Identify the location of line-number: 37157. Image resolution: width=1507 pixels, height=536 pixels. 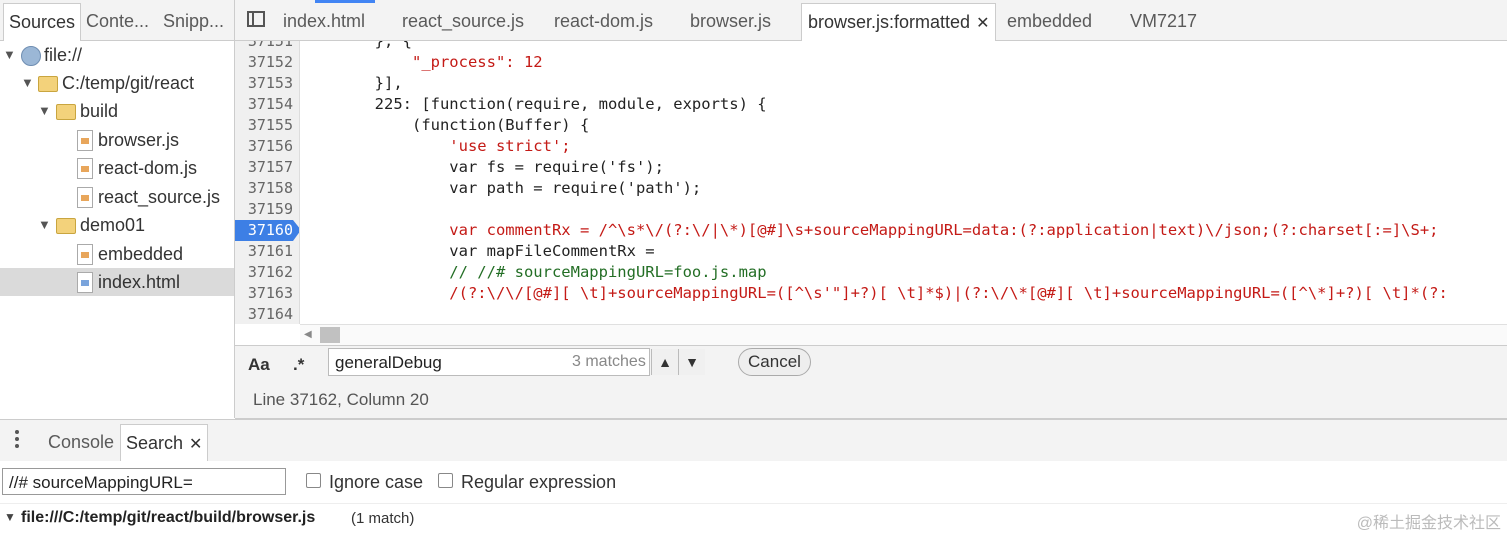
(264, 167).